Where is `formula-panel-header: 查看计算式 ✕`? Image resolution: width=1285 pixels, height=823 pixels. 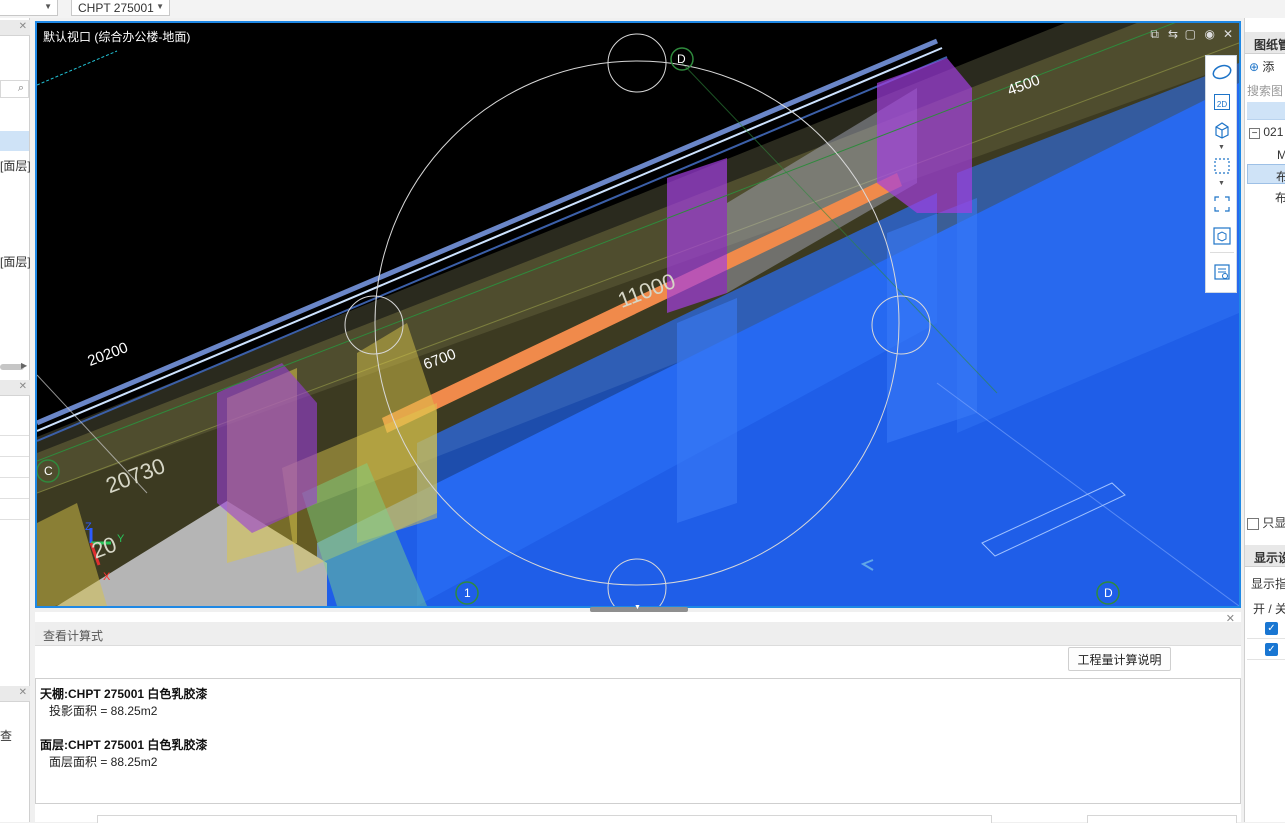 formula-panel-header: 查看计算式 ✕ is located at coordinates (638, 629).